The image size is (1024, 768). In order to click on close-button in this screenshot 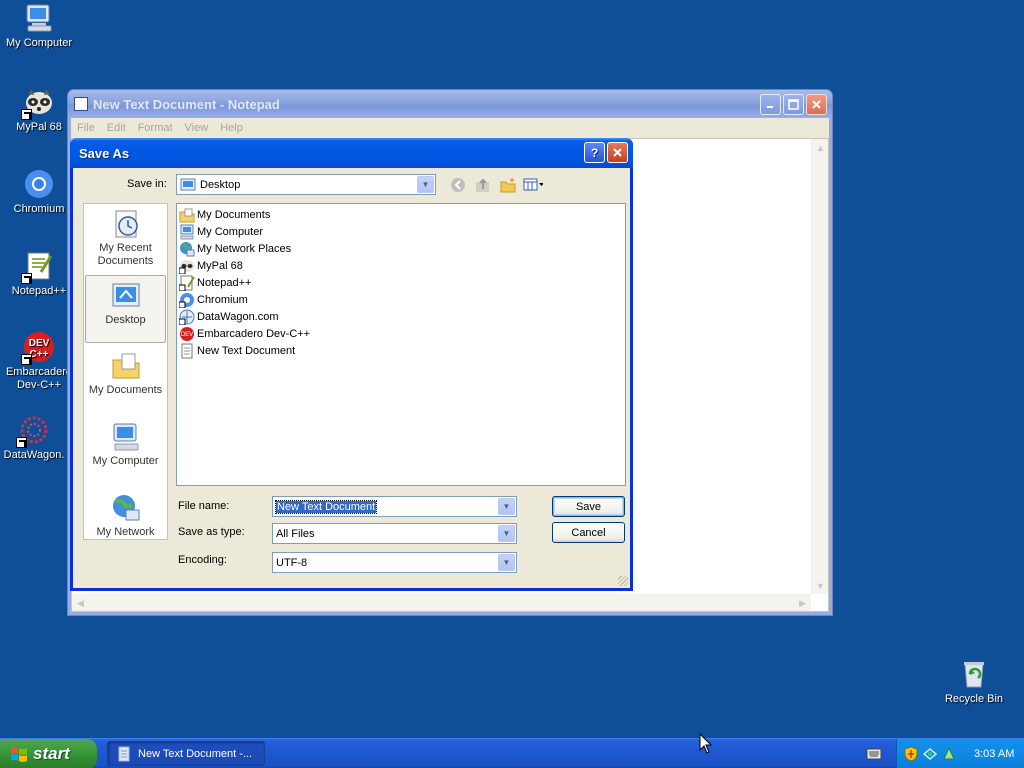, I will do `click(816, 104)`.